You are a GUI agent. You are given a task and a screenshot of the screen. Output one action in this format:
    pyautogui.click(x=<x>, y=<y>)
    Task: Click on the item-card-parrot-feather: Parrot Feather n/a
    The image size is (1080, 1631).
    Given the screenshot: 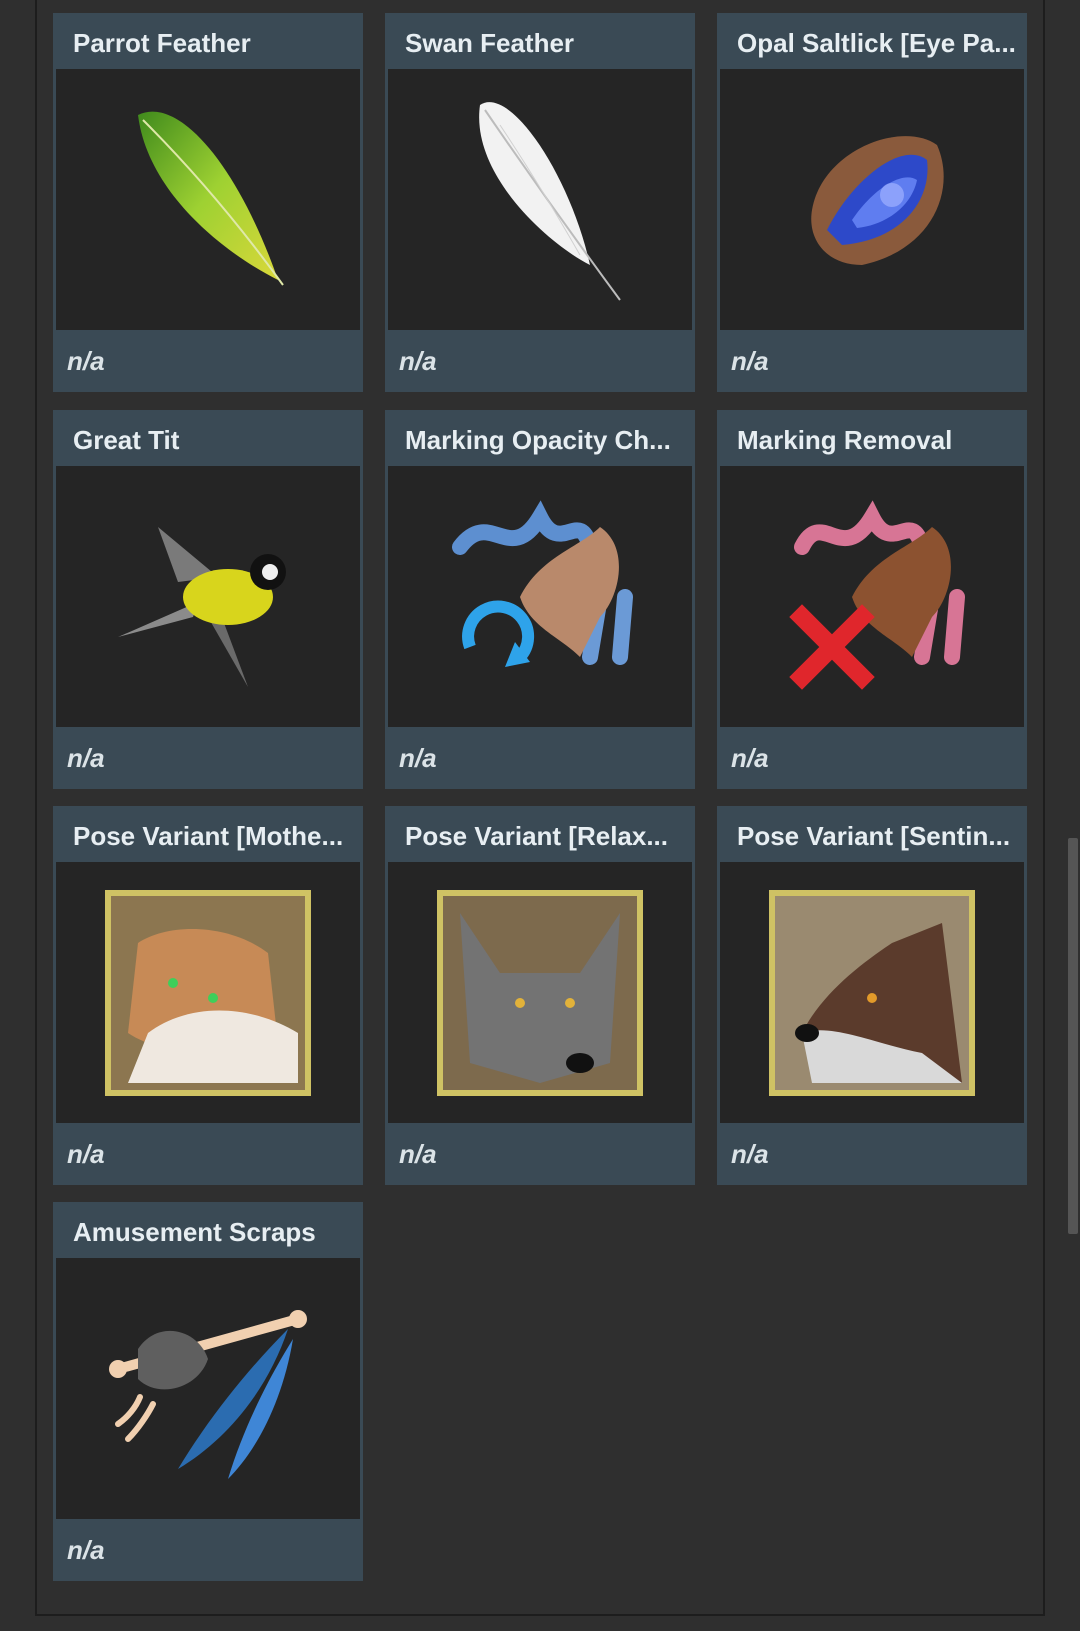 What is the action you would take?
    pyautogui.click(x=208, y=202)
    